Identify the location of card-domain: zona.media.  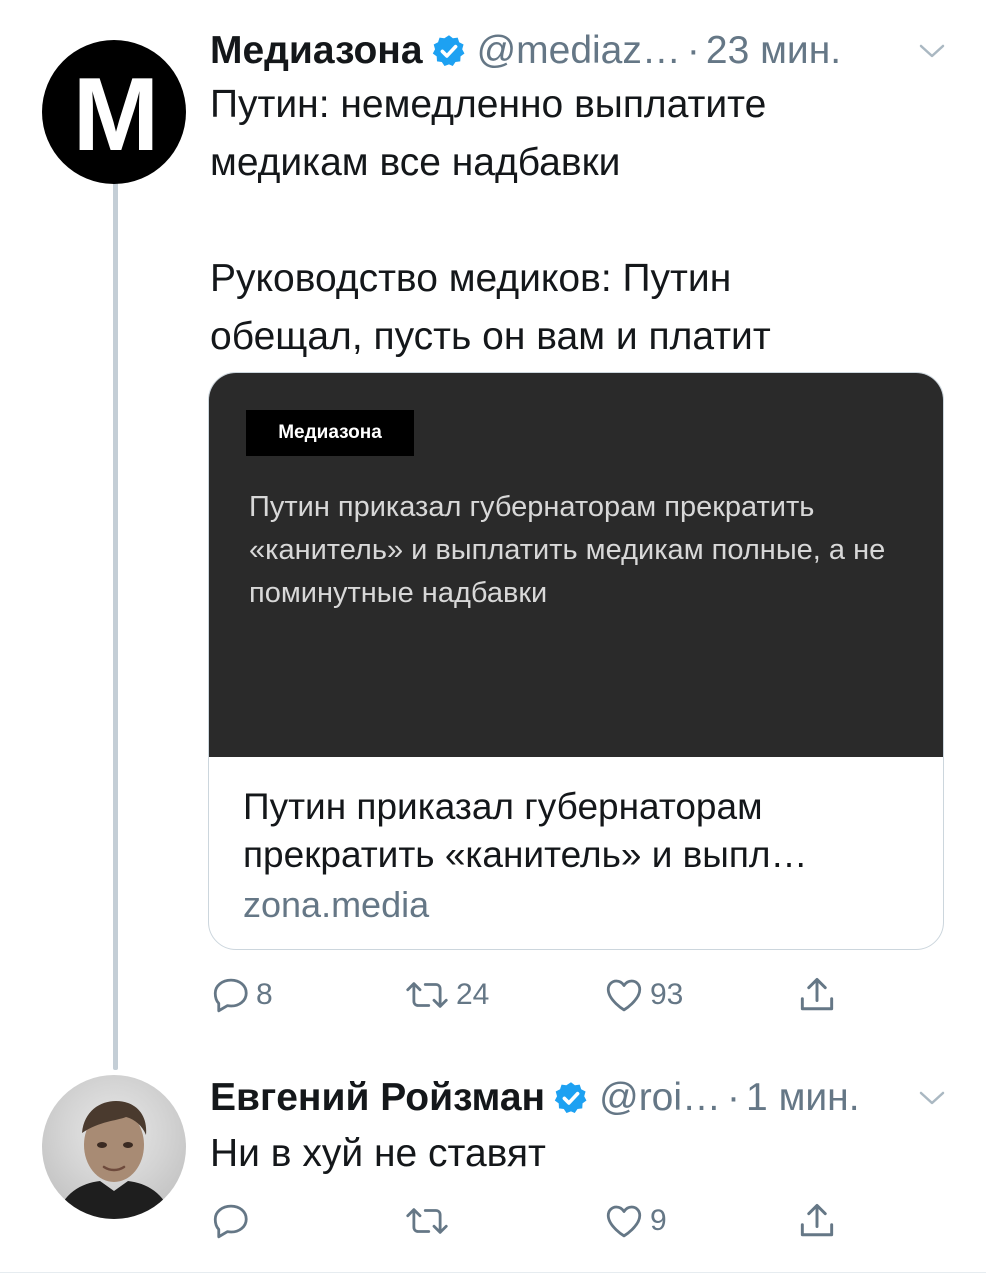
(336, 904).